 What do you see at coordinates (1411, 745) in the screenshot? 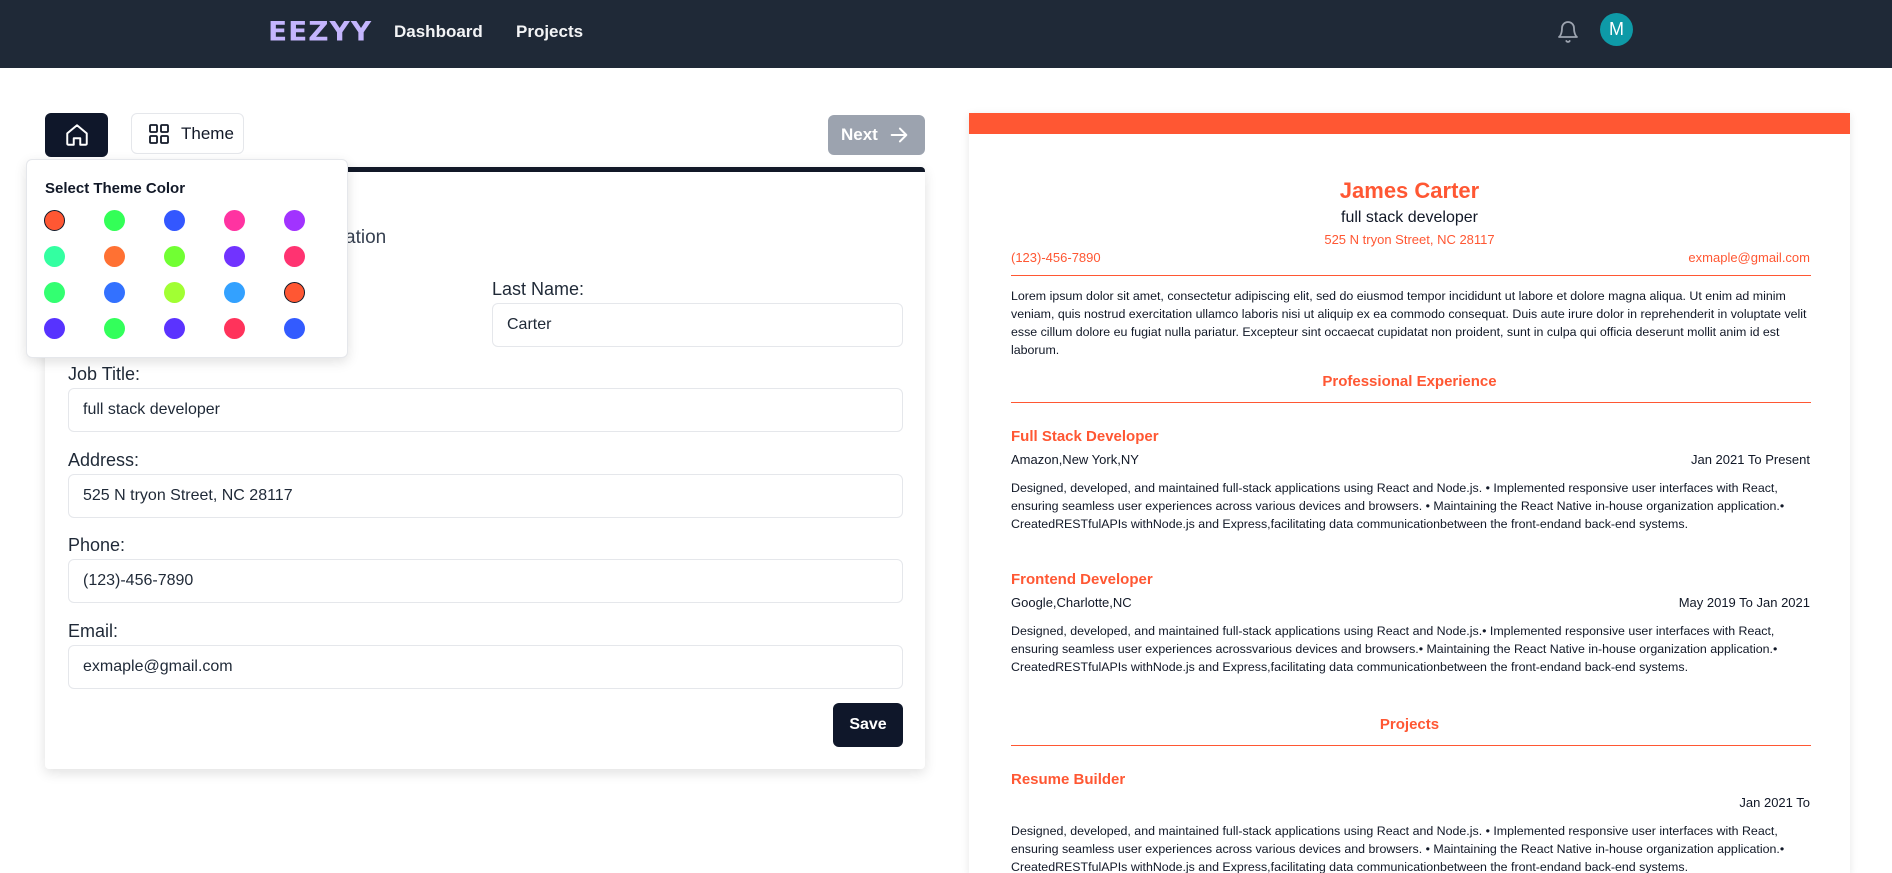
I see `projects-divider` at bounding box center [1411, 745].